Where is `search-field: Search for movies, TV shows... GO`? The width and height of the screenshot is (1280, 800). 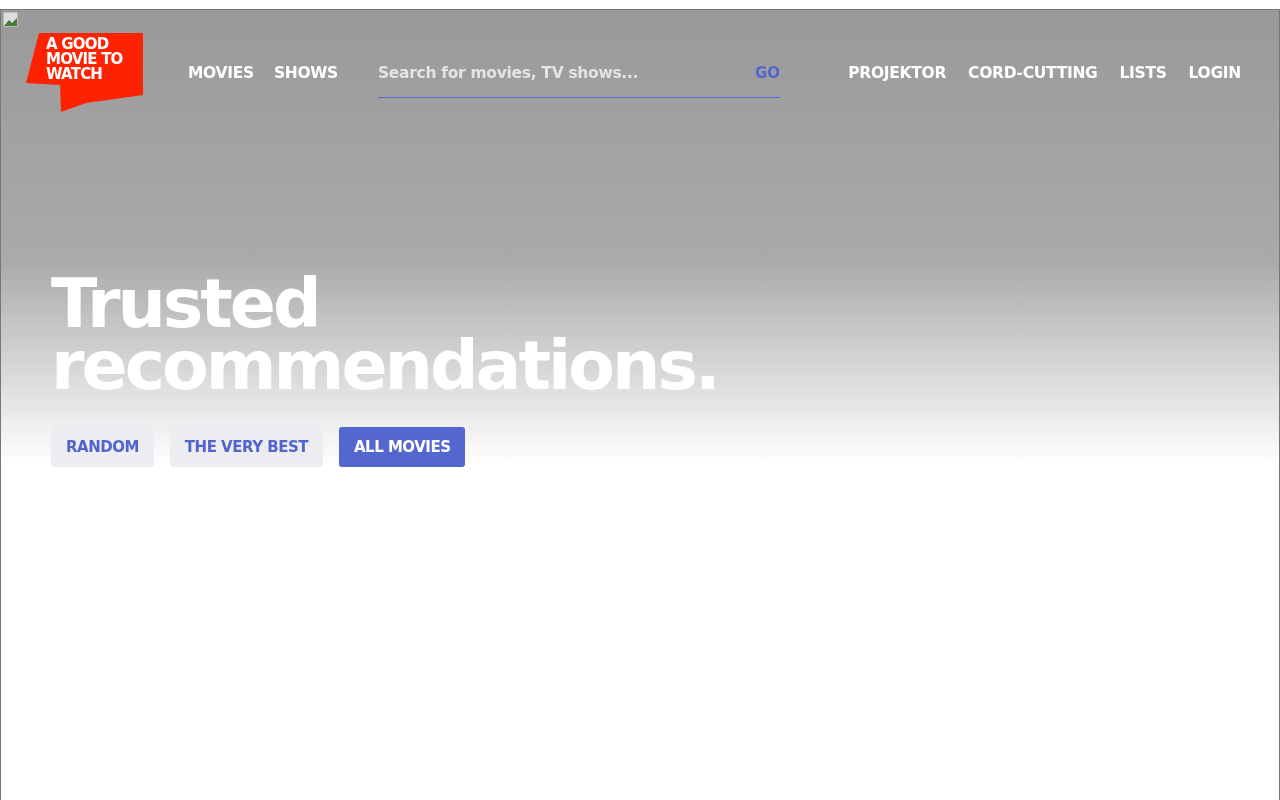
search-field: Search for movies, TV shows... GO is located at coordinates (579, 73).